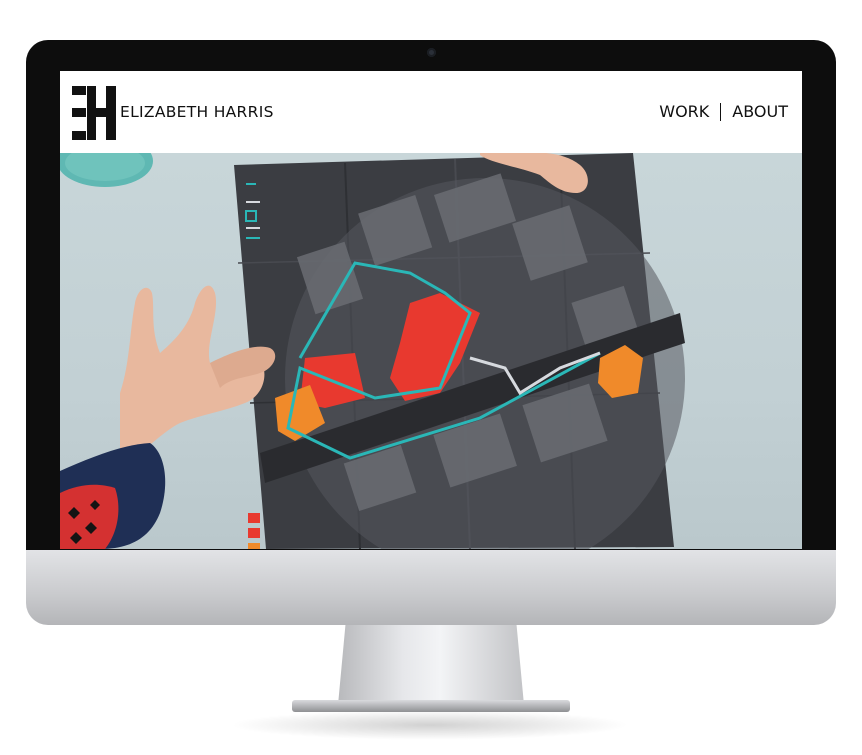  Describe the element at coordinates (431, 52) in the screenshot. I see `camera-icon` at that location.